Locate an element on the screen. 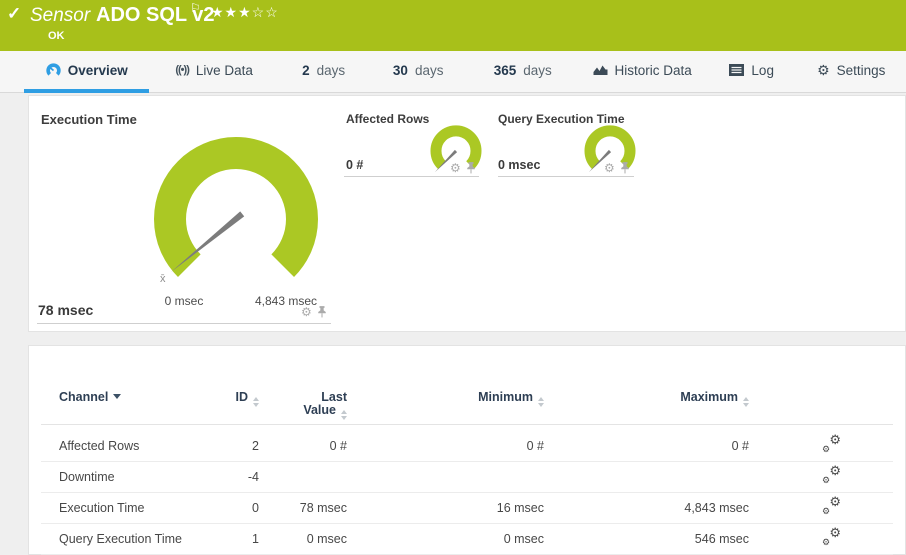  cell-min: 0 # is located at coordinates (535, 446).